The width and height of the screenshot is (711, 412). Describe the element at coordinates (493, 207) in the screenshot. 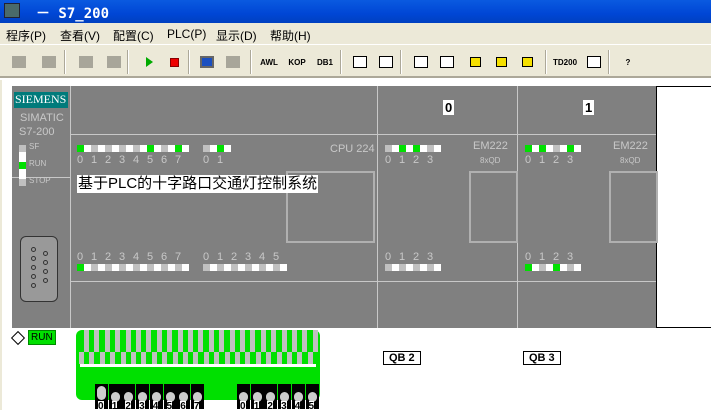

I see `module-cover` at that location.